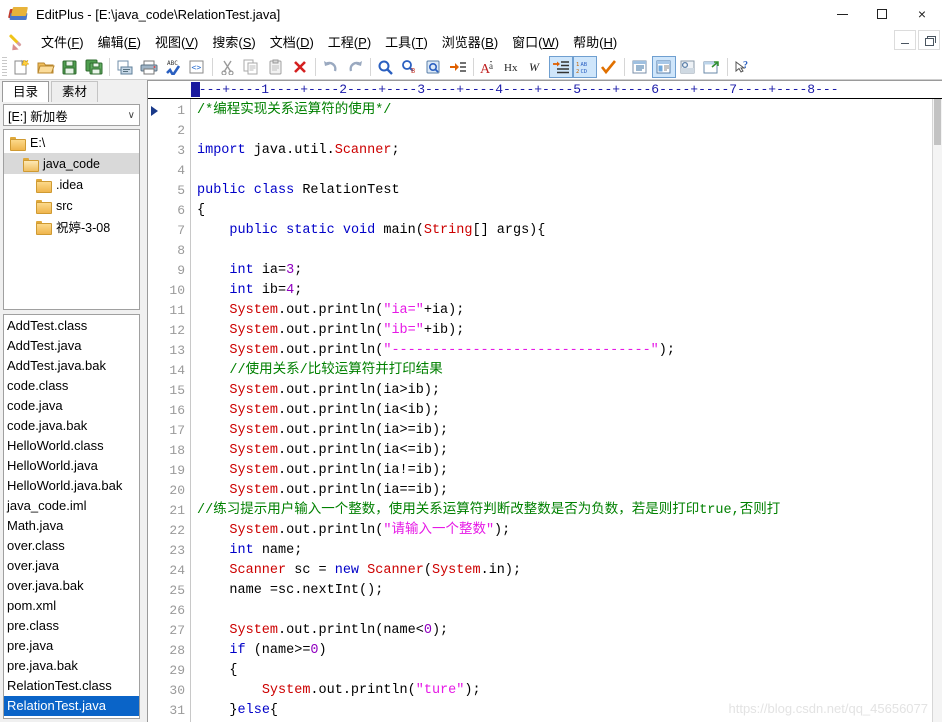 Image resolution: width=942 pixels, height=722 pixels. I want to click on cut-icon, so click(228, 67).